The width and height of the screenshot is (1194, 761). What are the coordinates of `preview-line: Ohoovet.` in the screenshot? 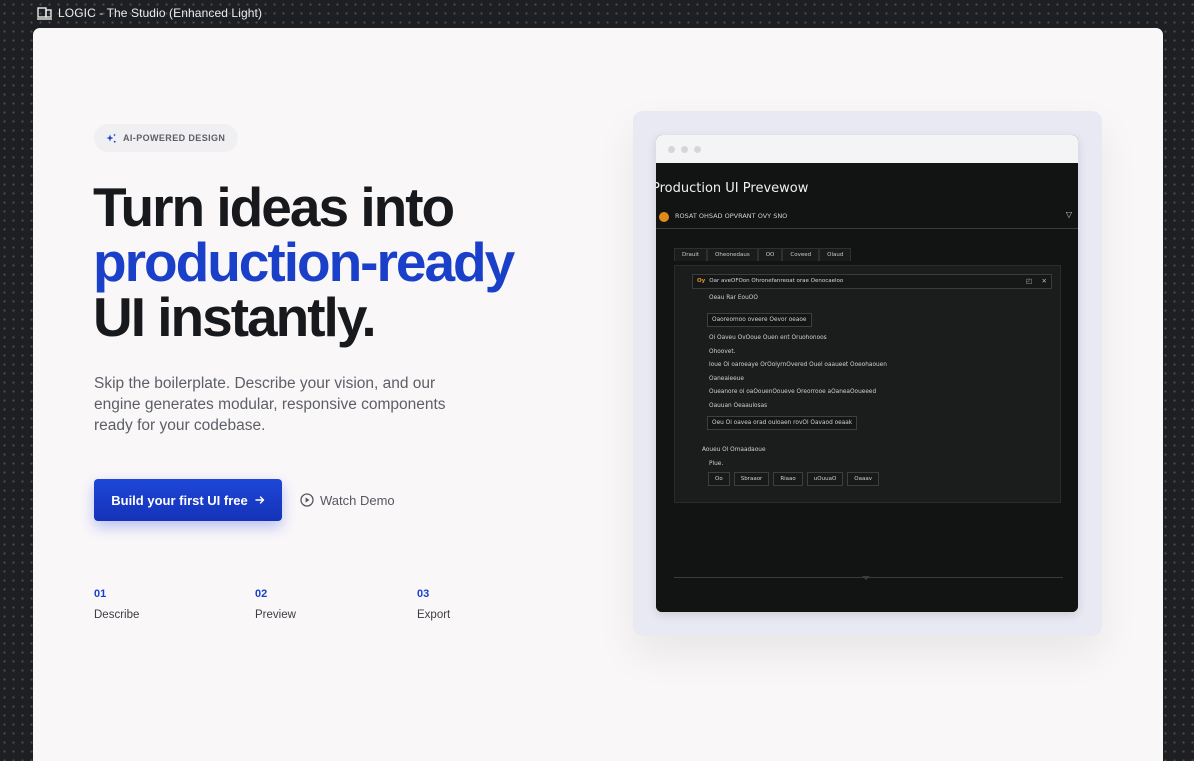 It's located at (722, 352).